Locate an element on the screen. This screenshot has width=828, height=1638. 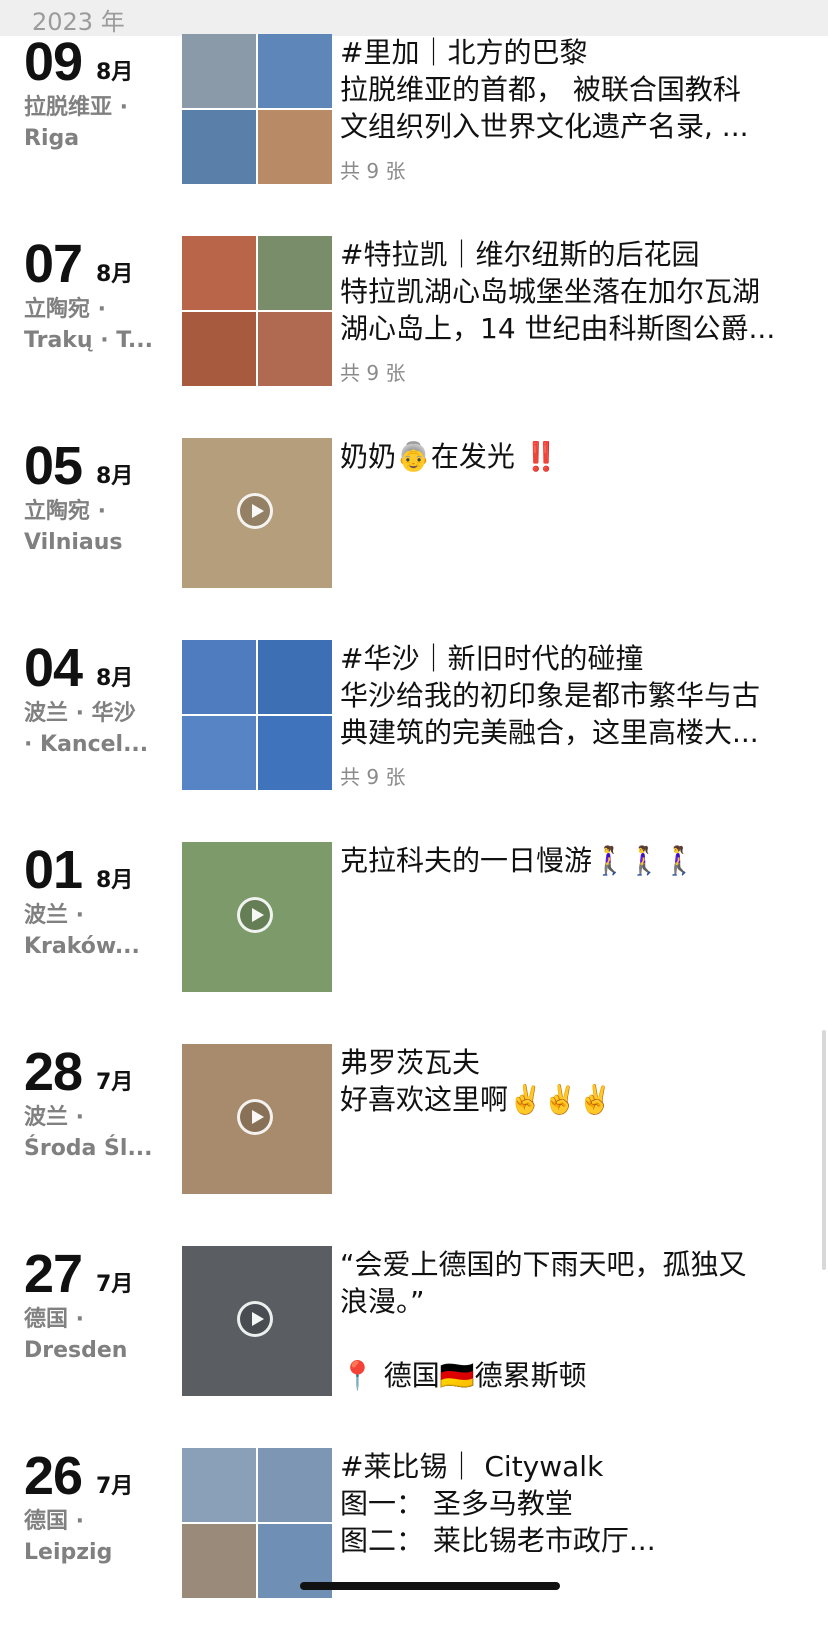
entry-location: 立陶宛 · Vilniaus is located at coordinates (94, 527).